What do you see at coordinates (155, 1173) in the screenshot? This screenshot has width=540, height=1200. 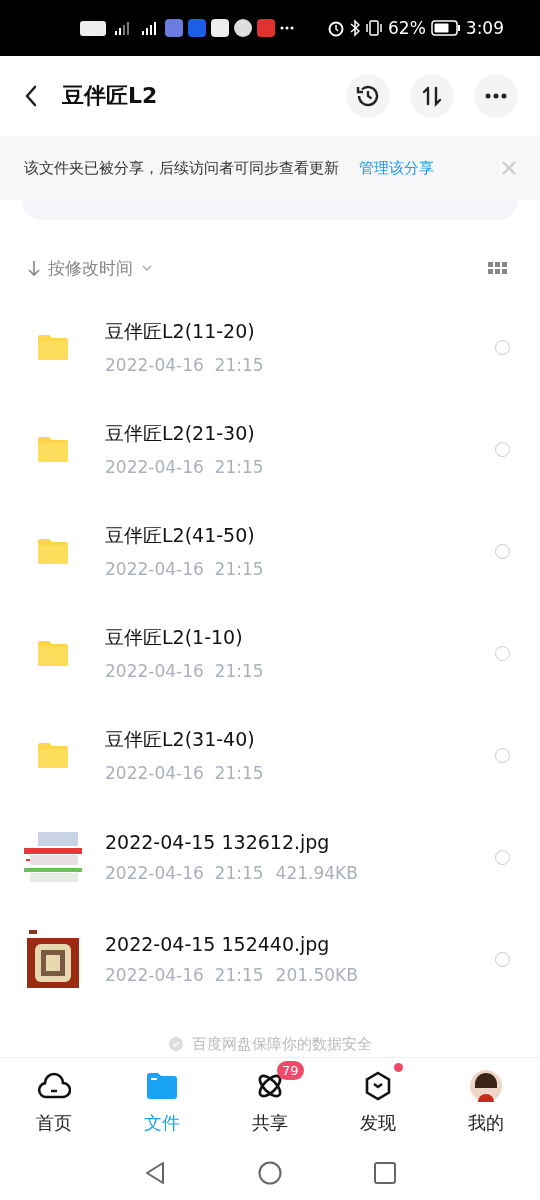 I see `back-nav-icon` at bounding box center [155, 1173].